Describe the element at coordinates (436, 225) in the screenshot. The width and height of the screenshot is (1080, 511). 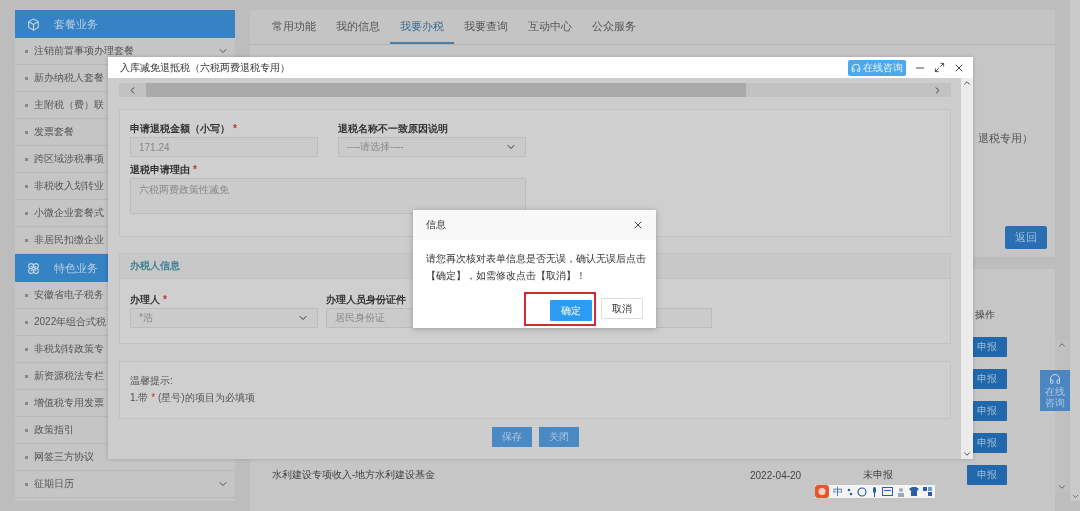
I see `dialog-title: 信息` at that location.